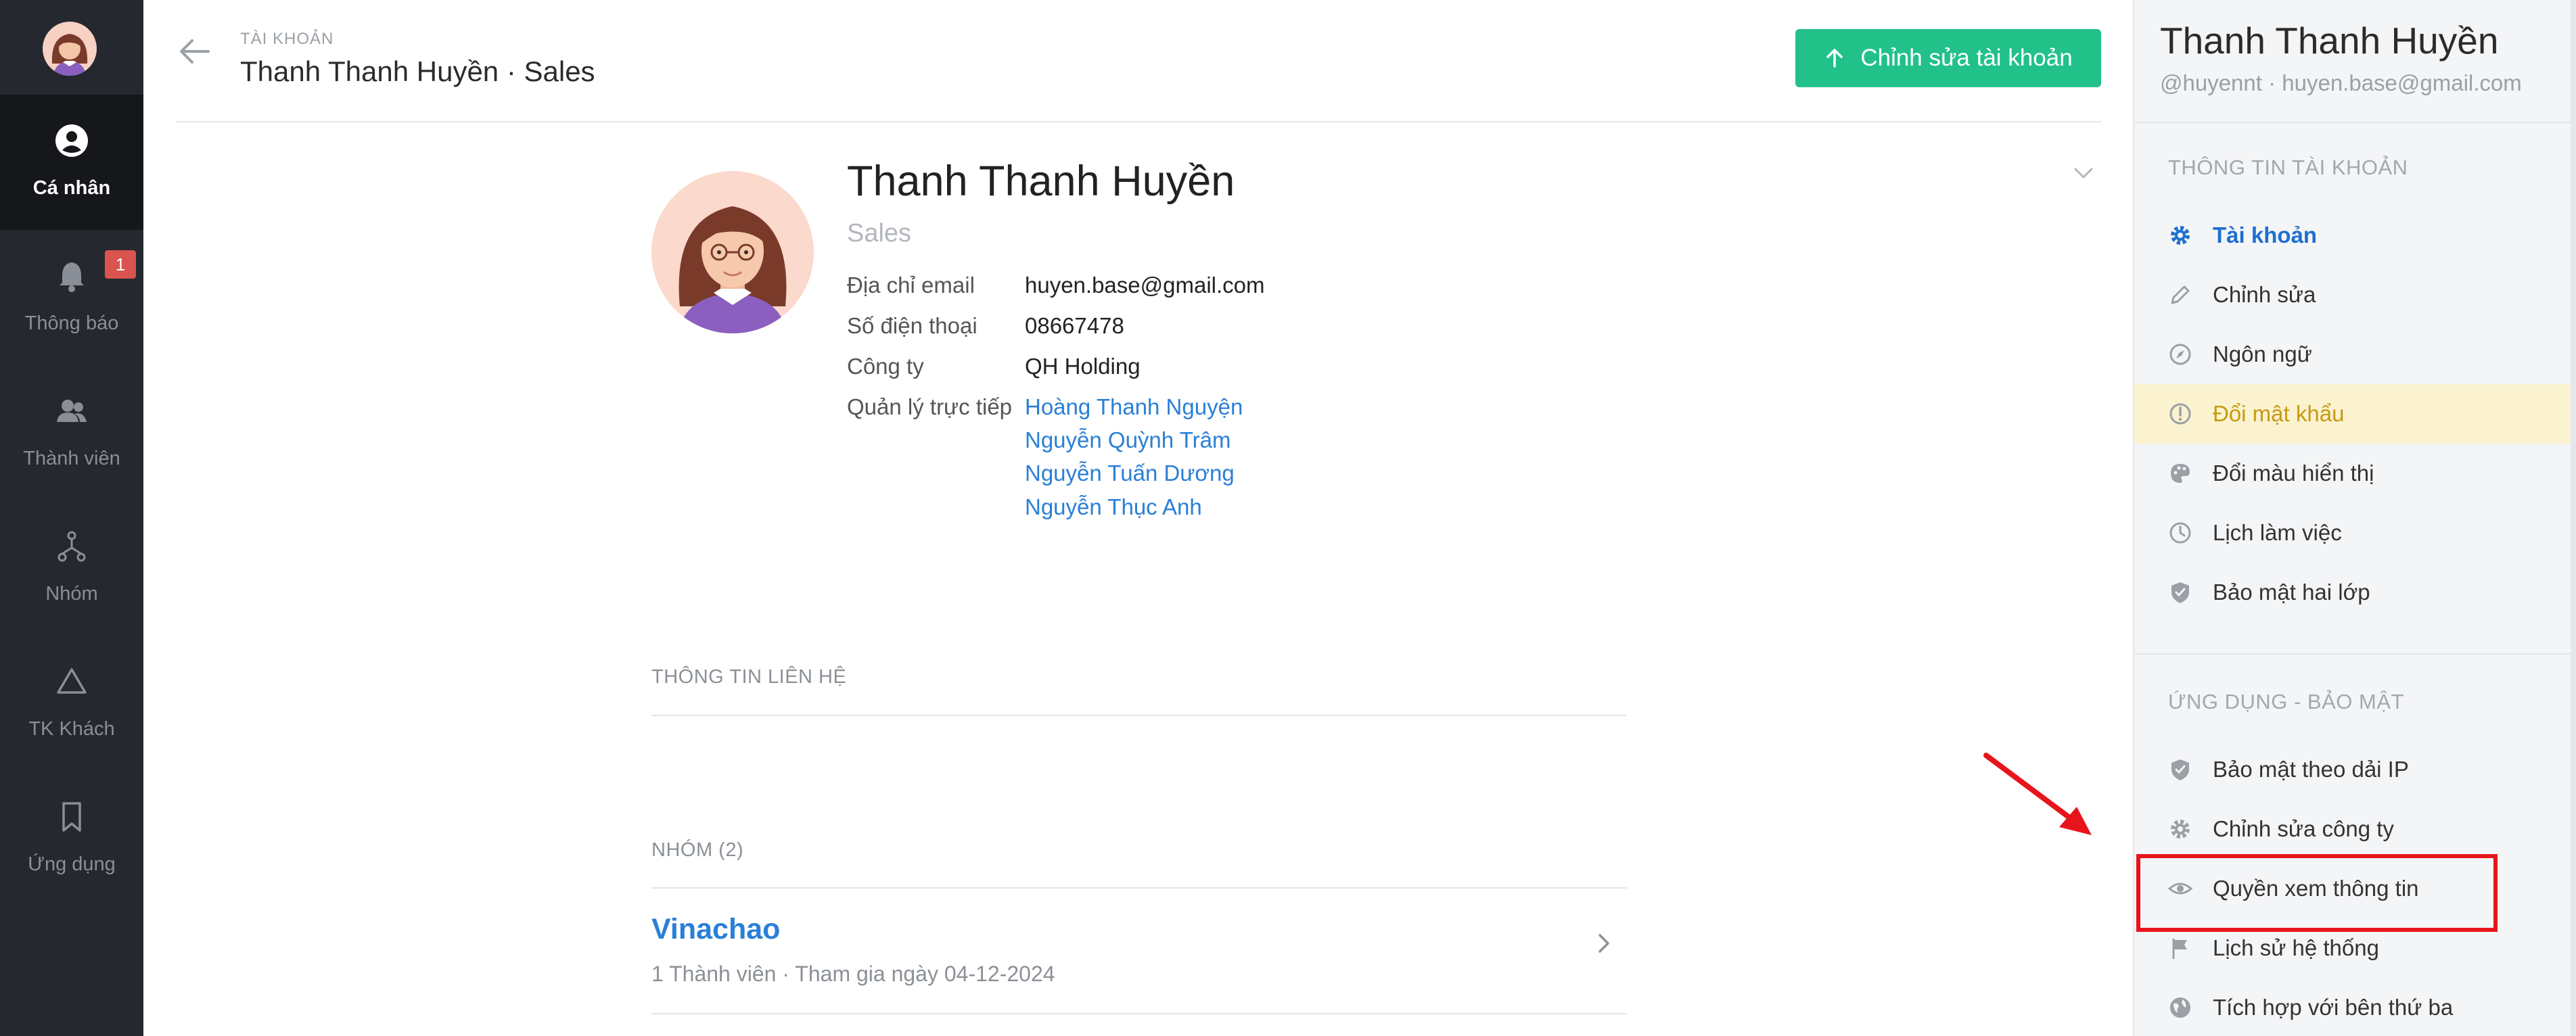  What do you see at coordinates (1145, 285) in the screenshot?
I see `email-value: huyen.base@gmail.com` at bounding box center [1145, 285].